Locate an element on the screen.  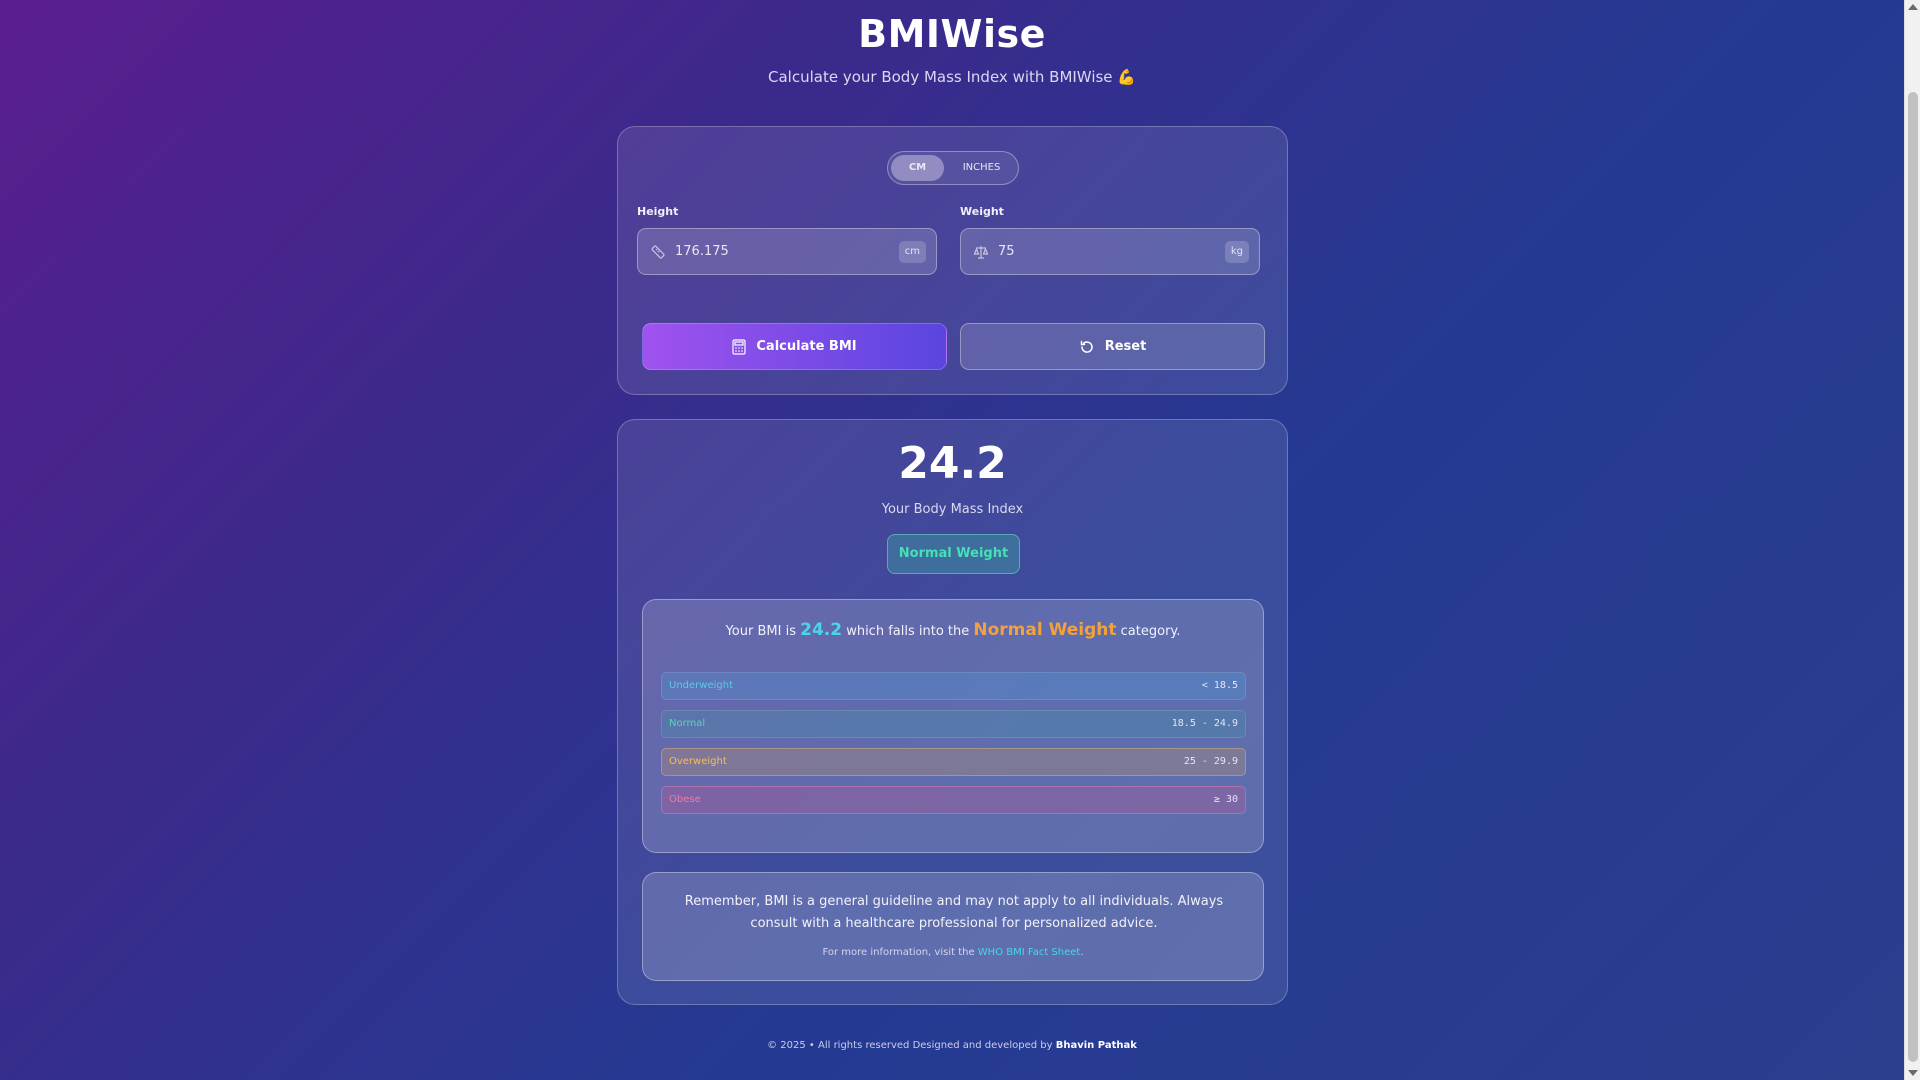
calculate-bmi-button: Calculate BMI is located at coordinates (794, 346).